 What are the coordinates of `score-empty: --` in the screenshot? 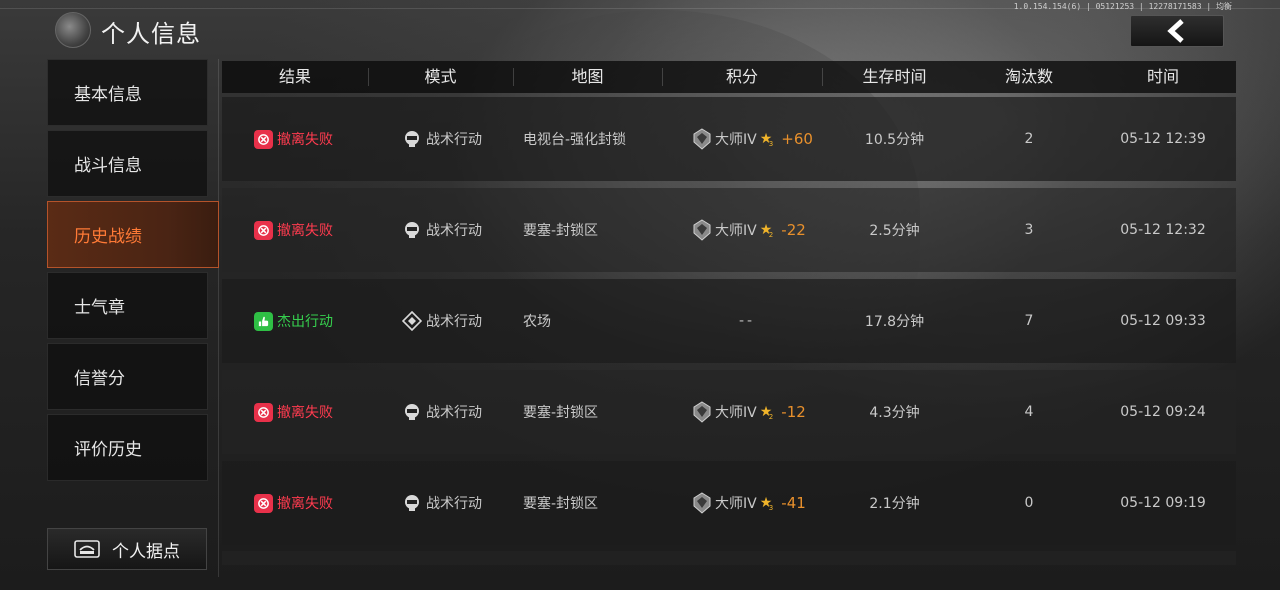 It's located at (747, 321).